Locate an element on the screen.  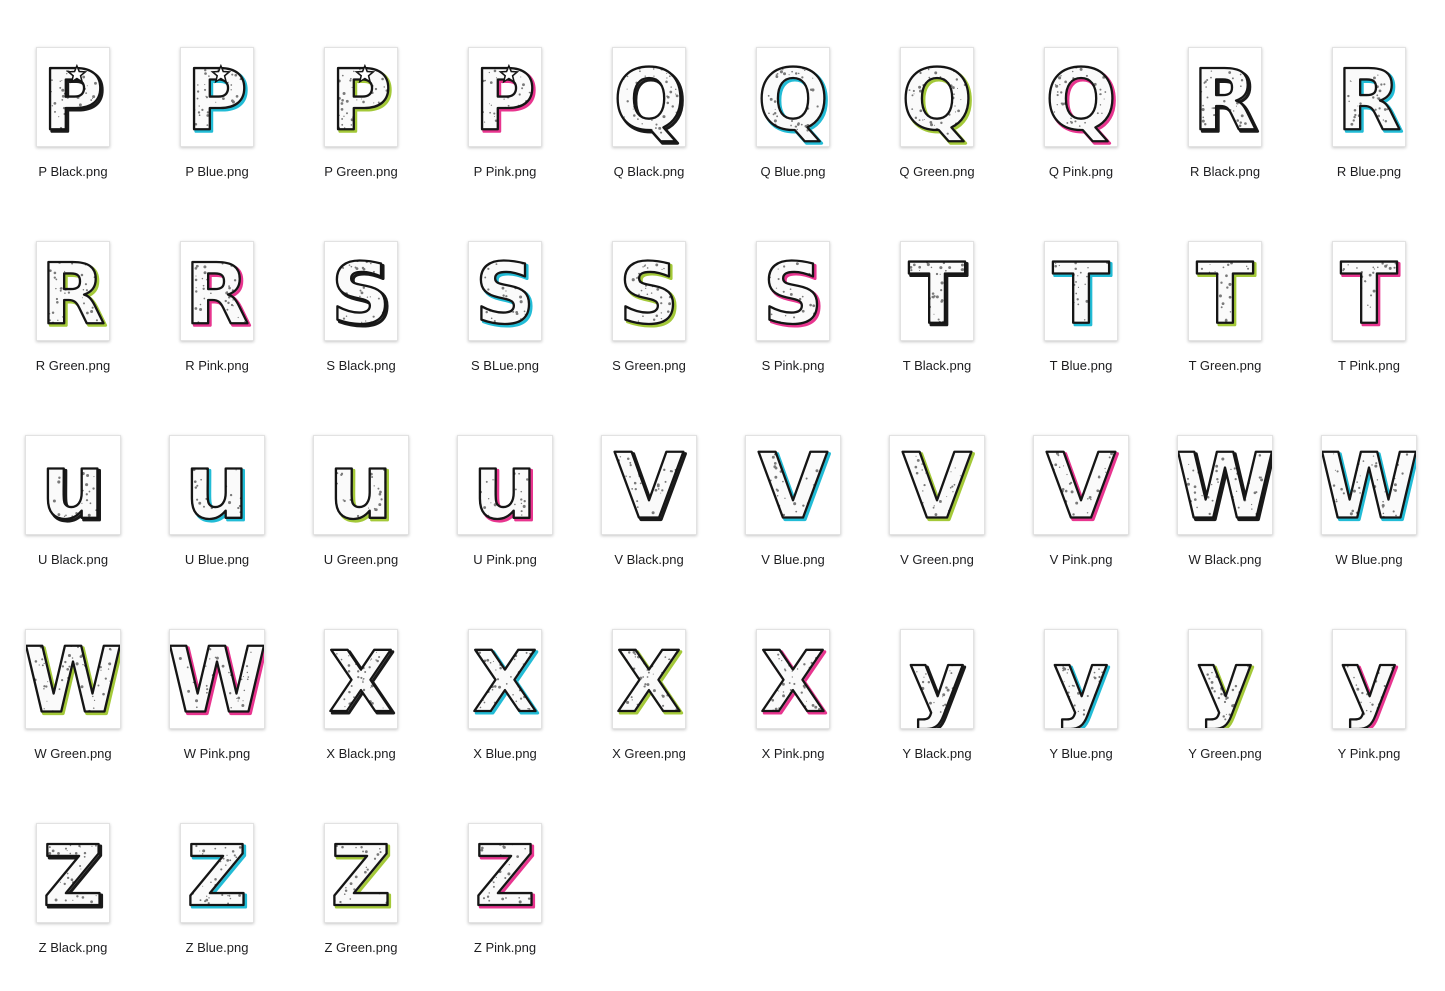
file-item: yyy Y Green.png is located at coordinates (1225, 709).